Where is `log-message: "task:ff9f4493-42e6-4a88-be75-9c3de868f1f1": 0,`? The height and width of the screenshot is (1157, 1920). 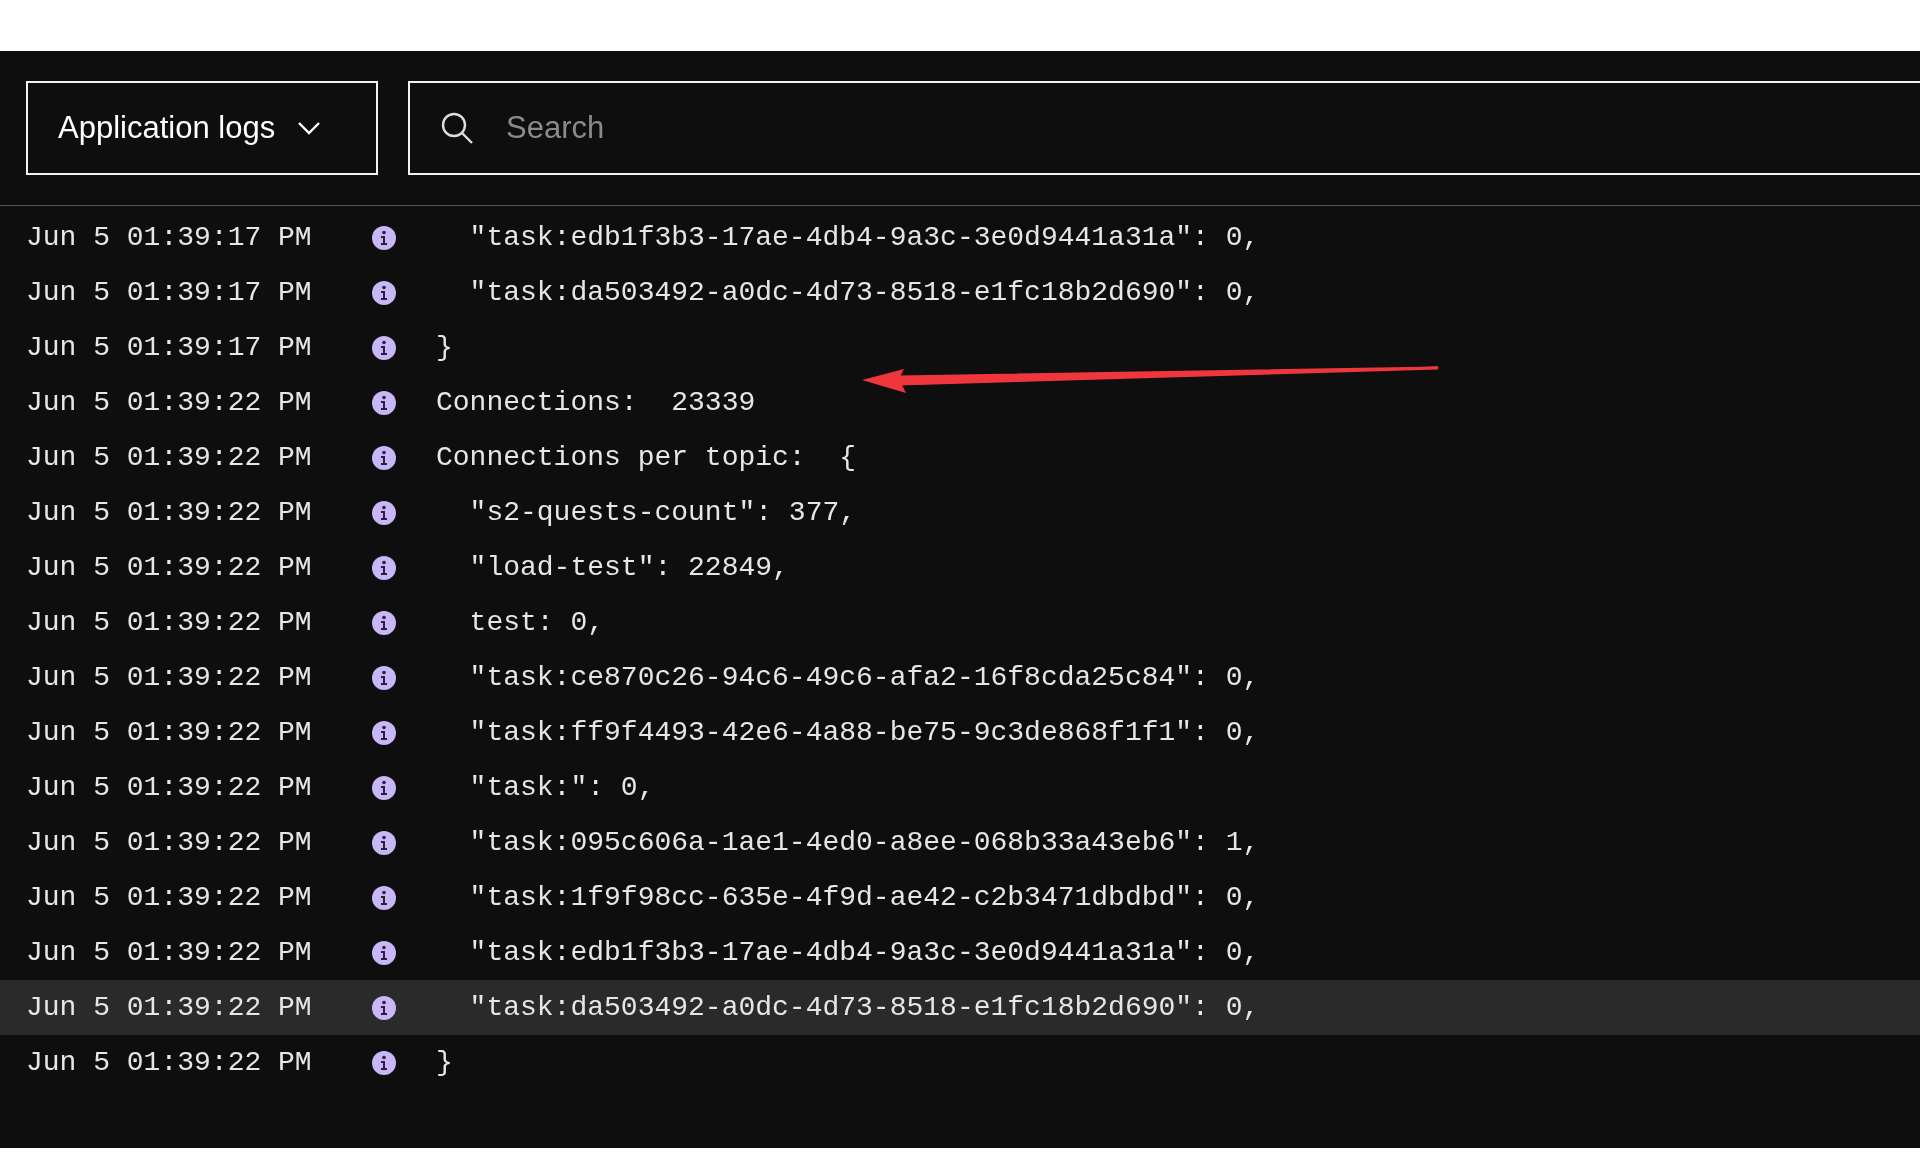
log-message: "task:ff9f4493-42e6-4a88-be75-9c3de868f1f1": 0, is located at coordinates (864, 732).